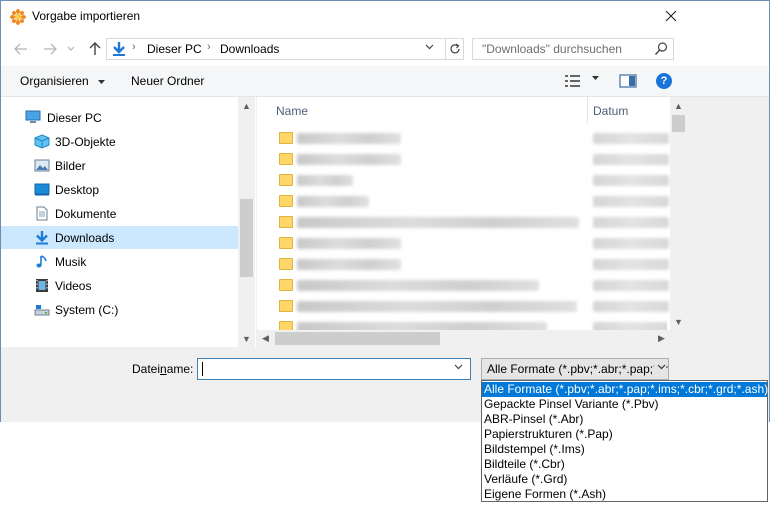  Describe the element at coordinates (119, 213) in the screenshot. I see `nav-item-documents: Dokumente` at that location.